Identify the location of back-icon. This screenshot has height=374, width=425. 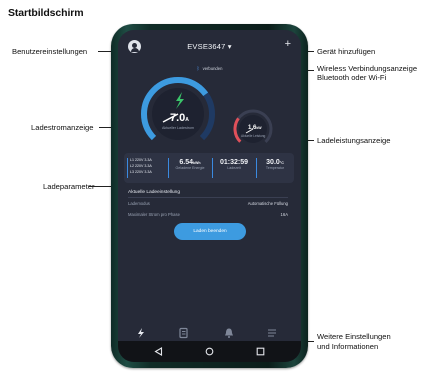
(158, 351).